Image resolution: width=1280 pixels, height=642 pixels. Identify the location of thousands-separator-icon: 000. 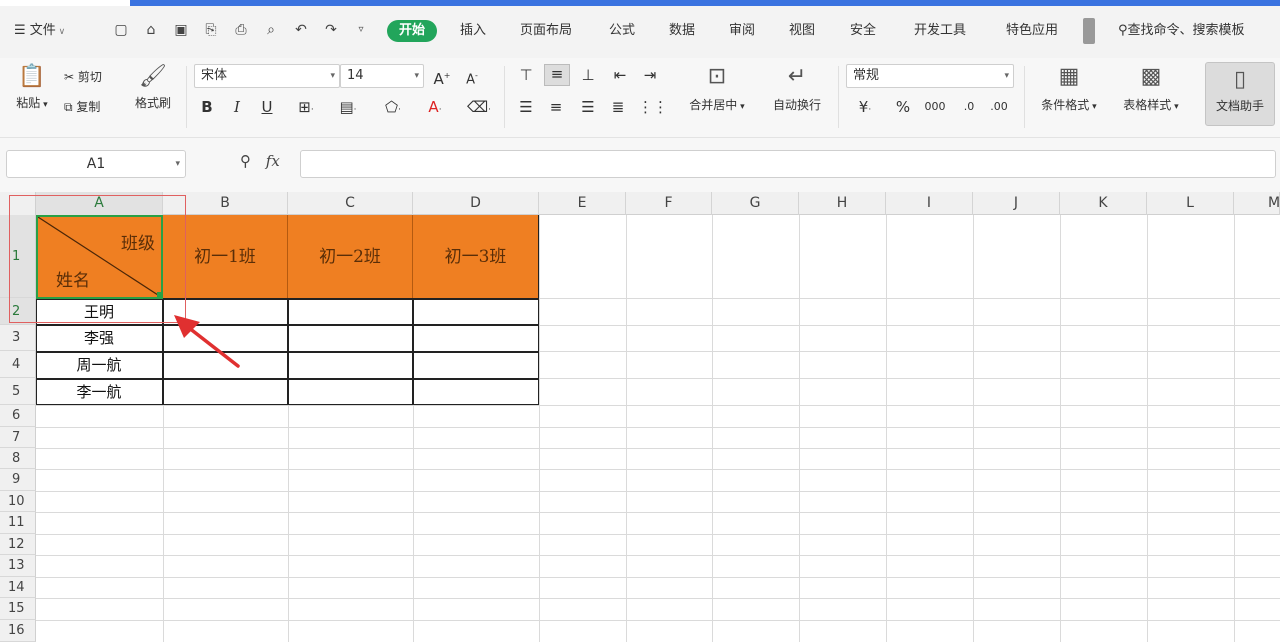
(935, 107).